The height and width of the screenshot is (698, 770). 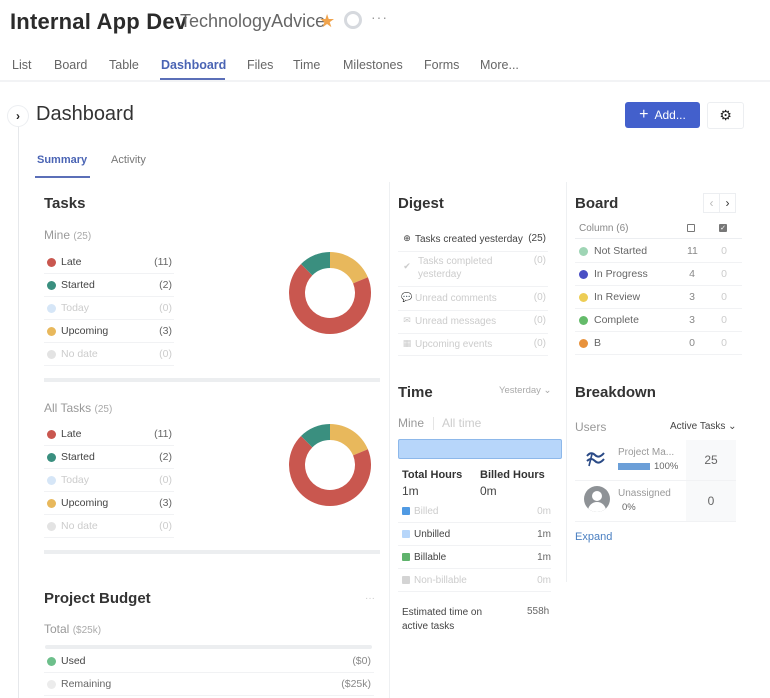 I want to click on budget-row-label: Used, so click(x=73, y=661).